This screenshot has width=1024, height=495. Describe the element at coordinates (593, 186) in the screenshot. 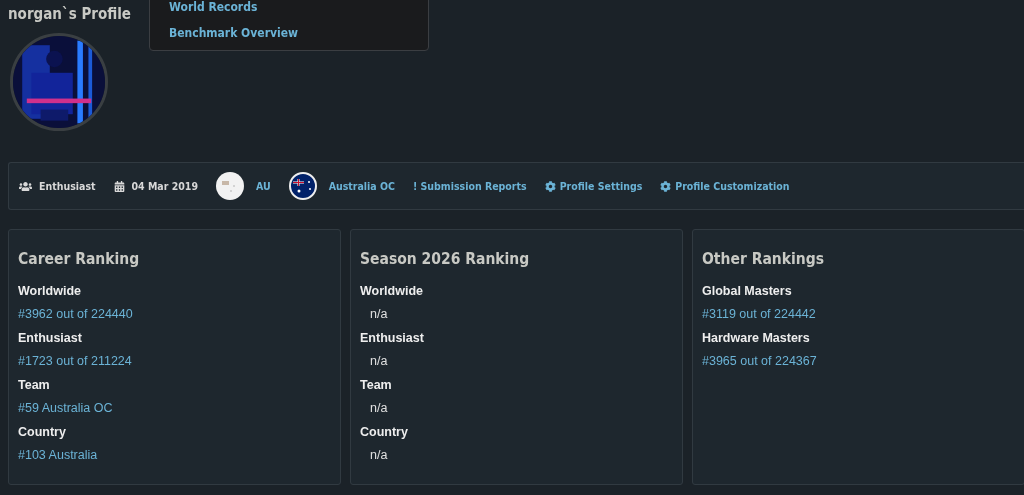

I see `profile-link: Profile Settings` at that location.